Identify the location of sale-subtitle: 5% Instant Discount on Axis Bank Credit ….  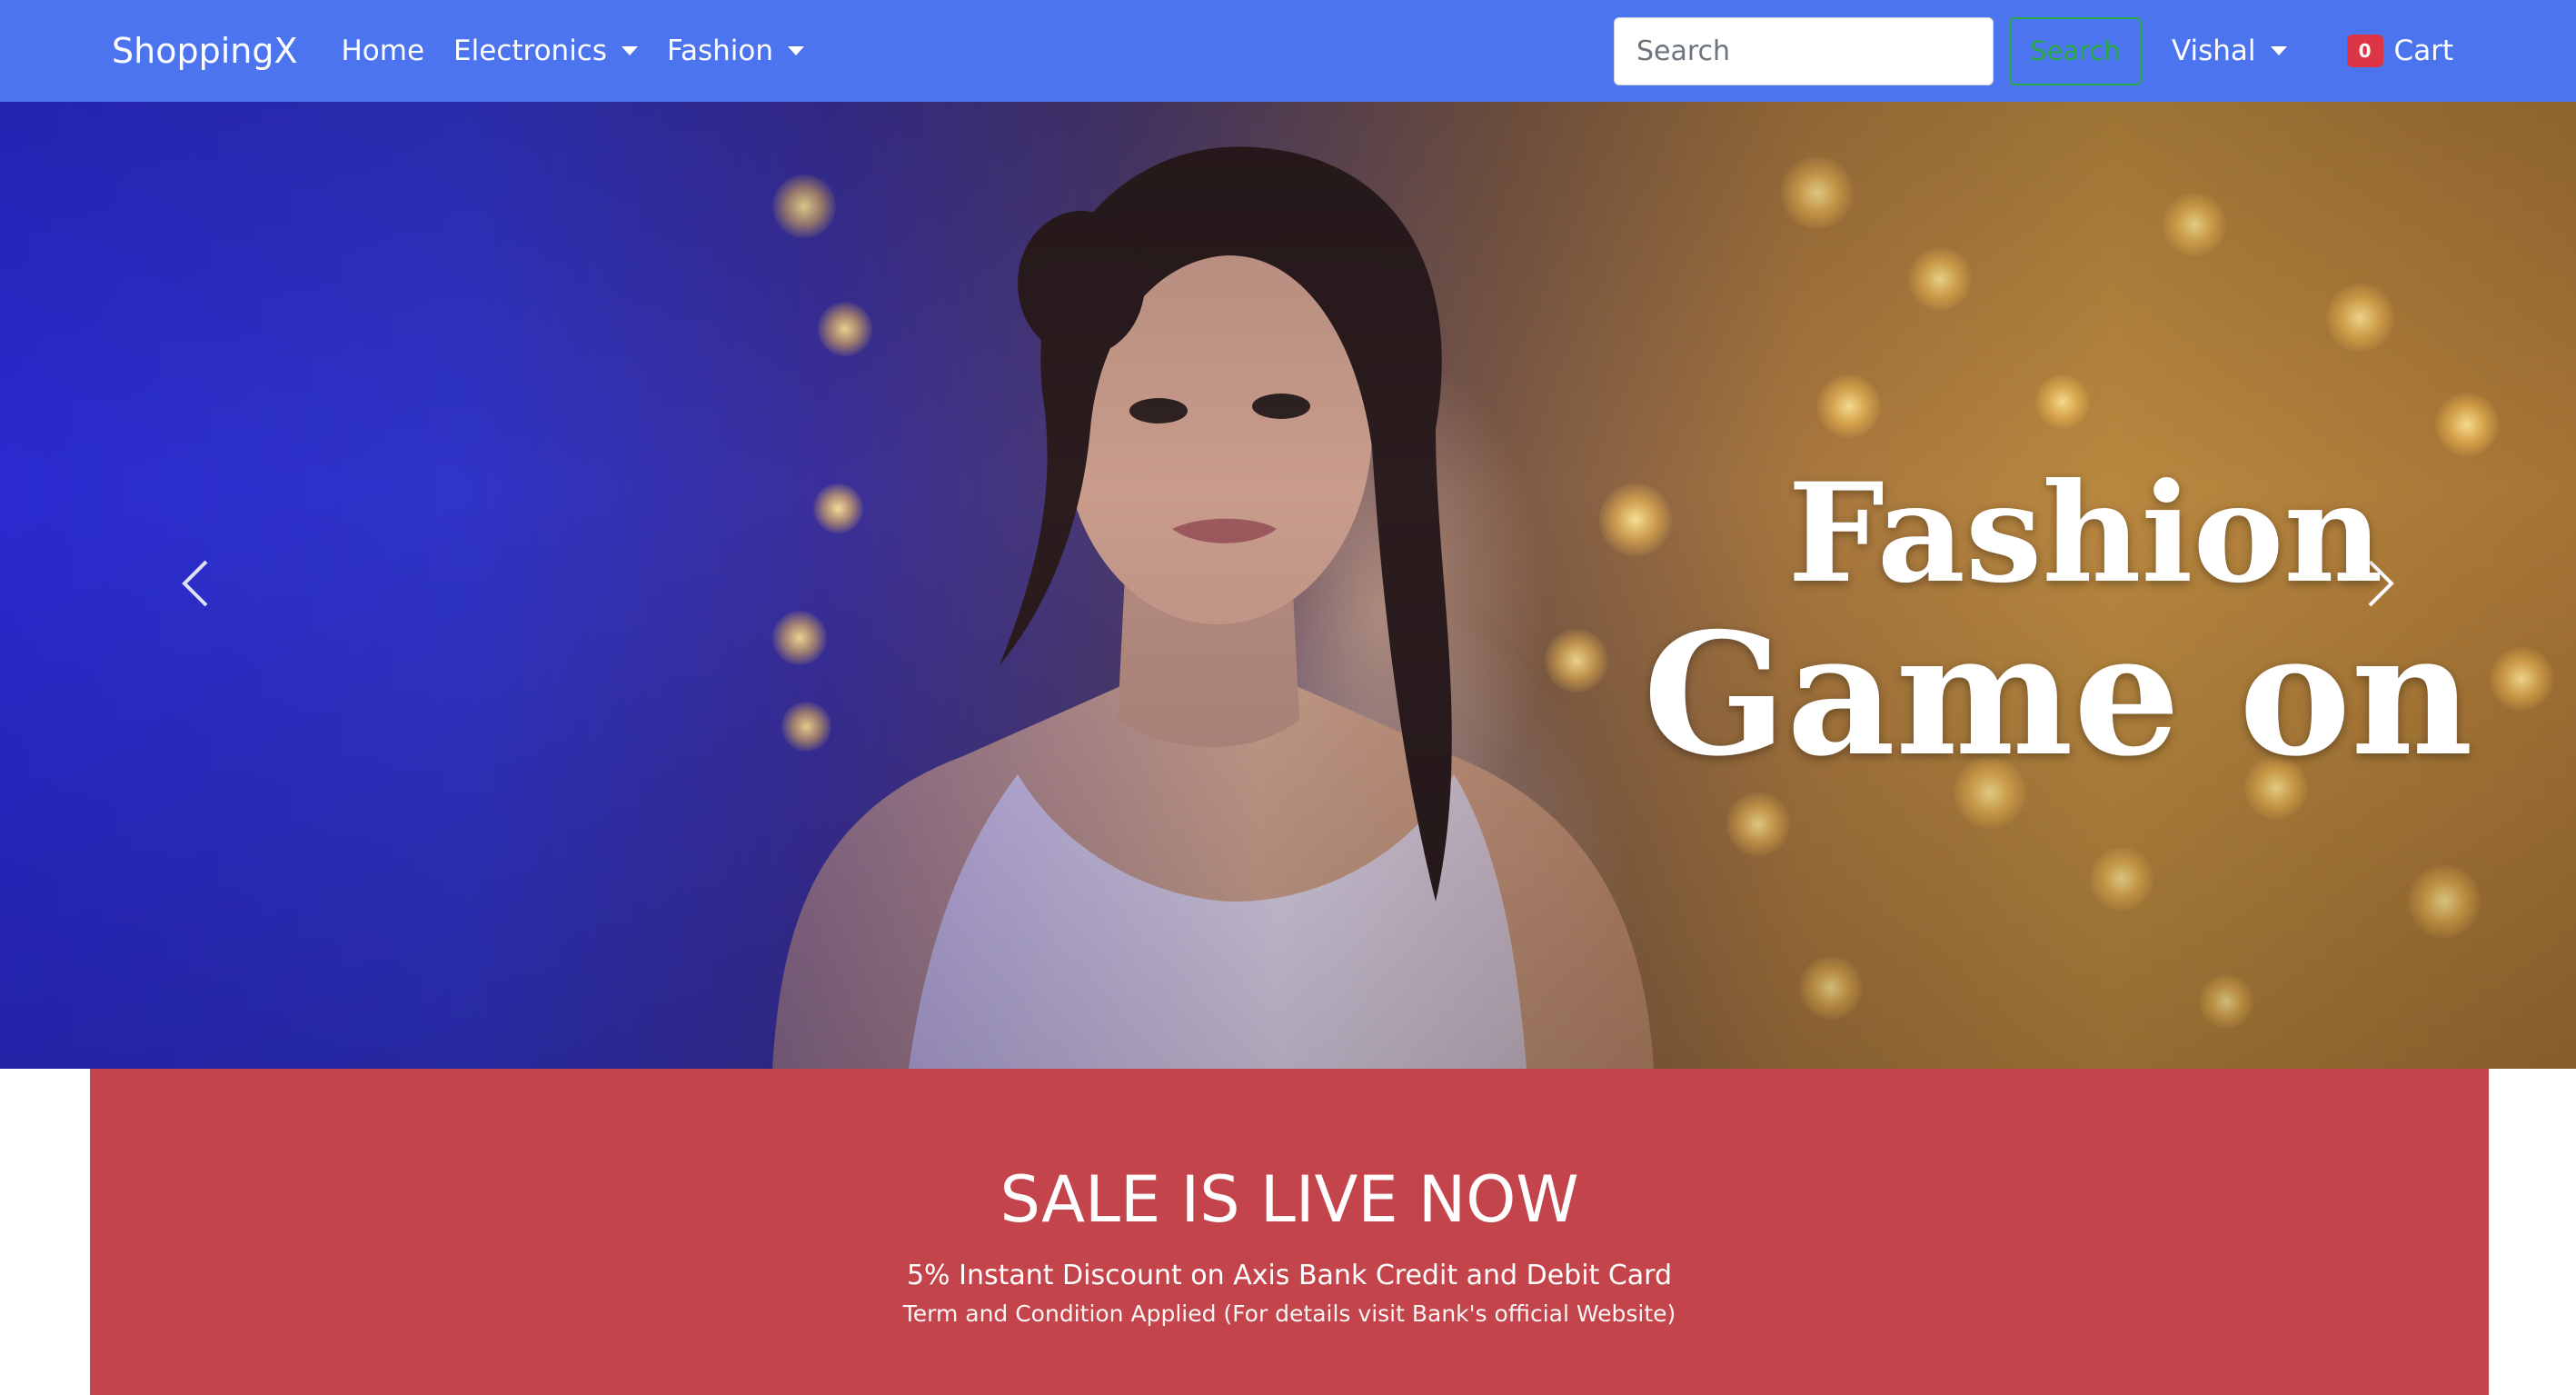
(1290, 1275).